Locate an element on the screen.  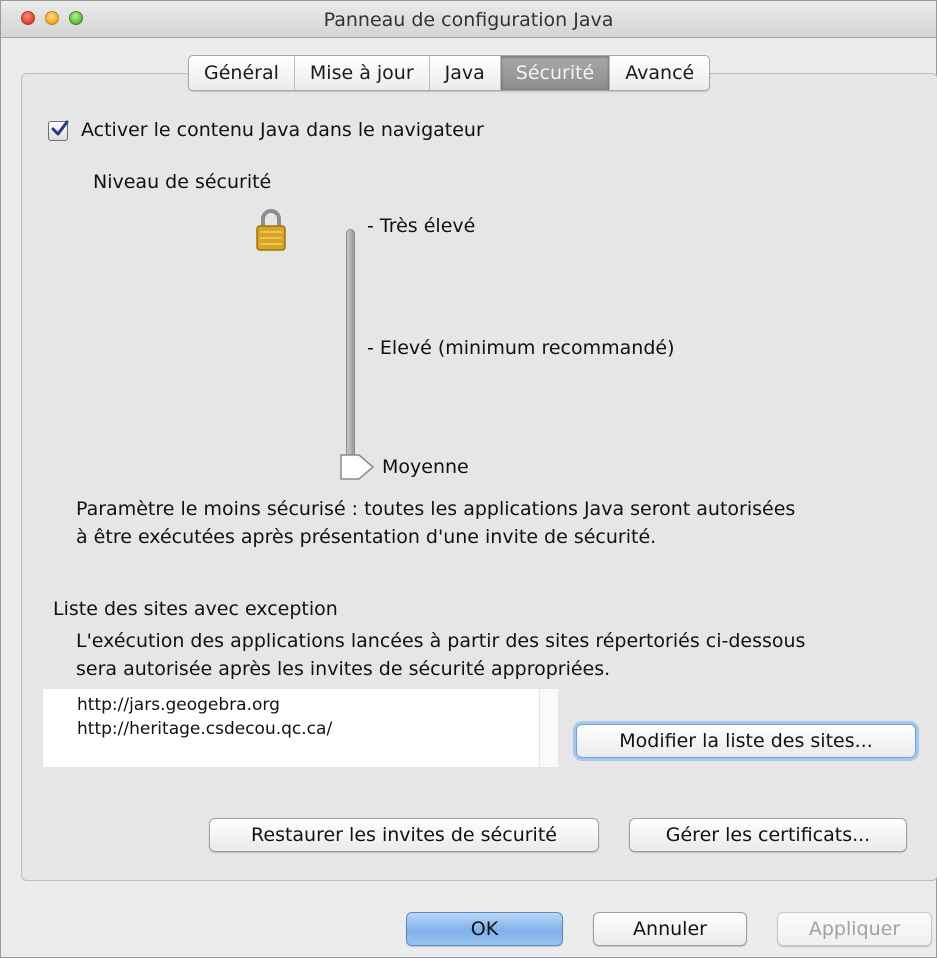
level-very-high-label: Très élevé is located at coordinates (427, 226).